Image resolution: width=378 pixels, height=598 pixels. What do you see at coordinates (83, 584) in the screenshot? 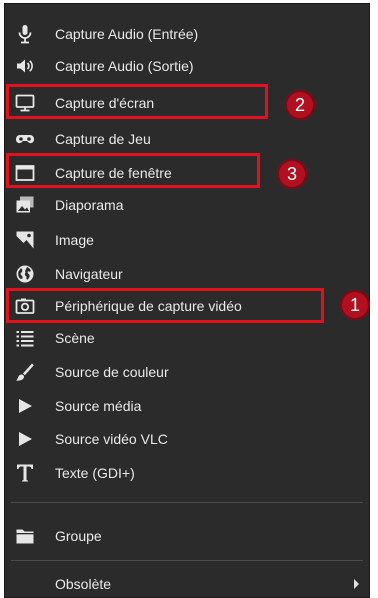
I see `menu-item-label: Obsolète` at bounding box center [83, 584].